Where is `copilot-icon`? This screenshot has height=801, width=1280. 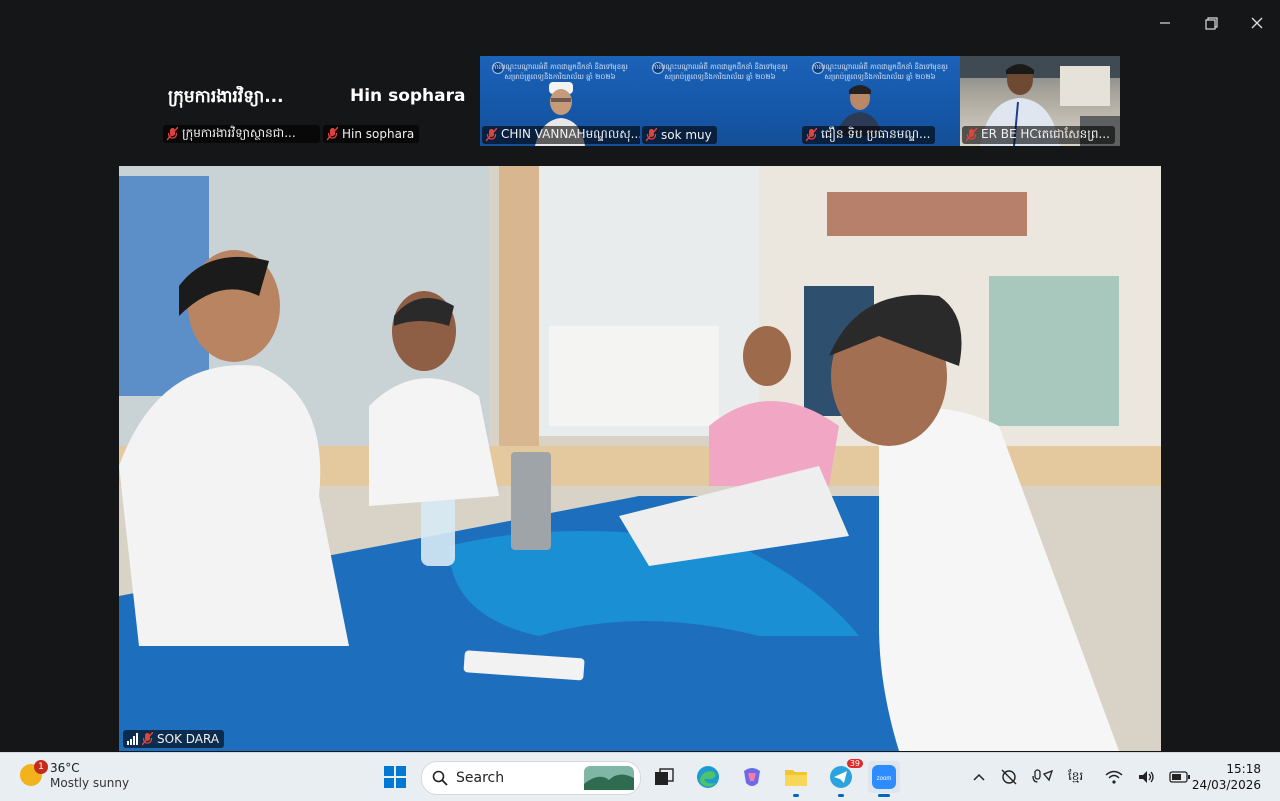 copilot-icon is located at coordinates (752, 777).